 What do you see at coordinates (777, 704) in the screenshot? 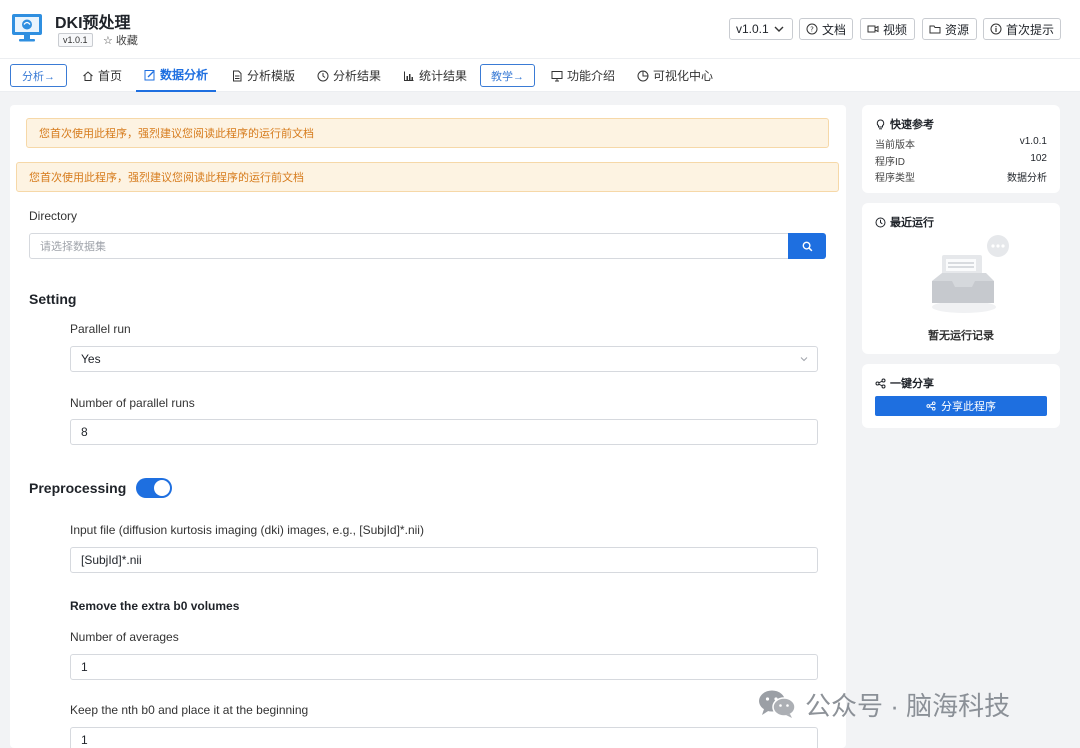
I see `wechat-icon` at bounding box center [777, 704].